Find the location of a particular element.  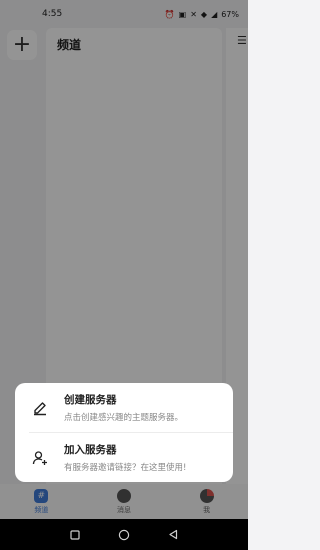

back-icon is located at coordinates (173, 535).